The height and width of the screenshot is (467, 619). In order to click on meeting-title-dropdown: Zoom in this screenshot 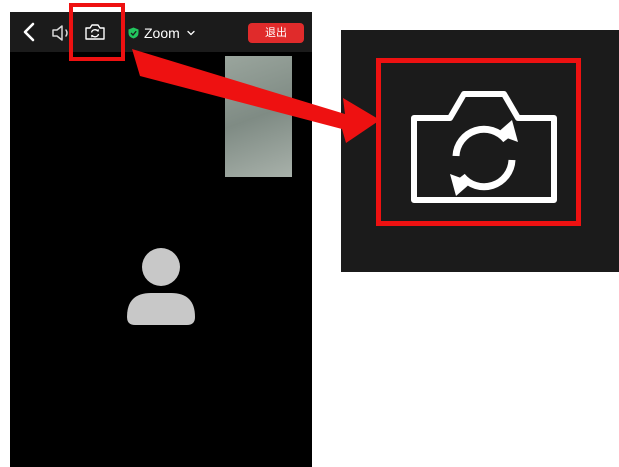, I will do `click(162, 33)`.